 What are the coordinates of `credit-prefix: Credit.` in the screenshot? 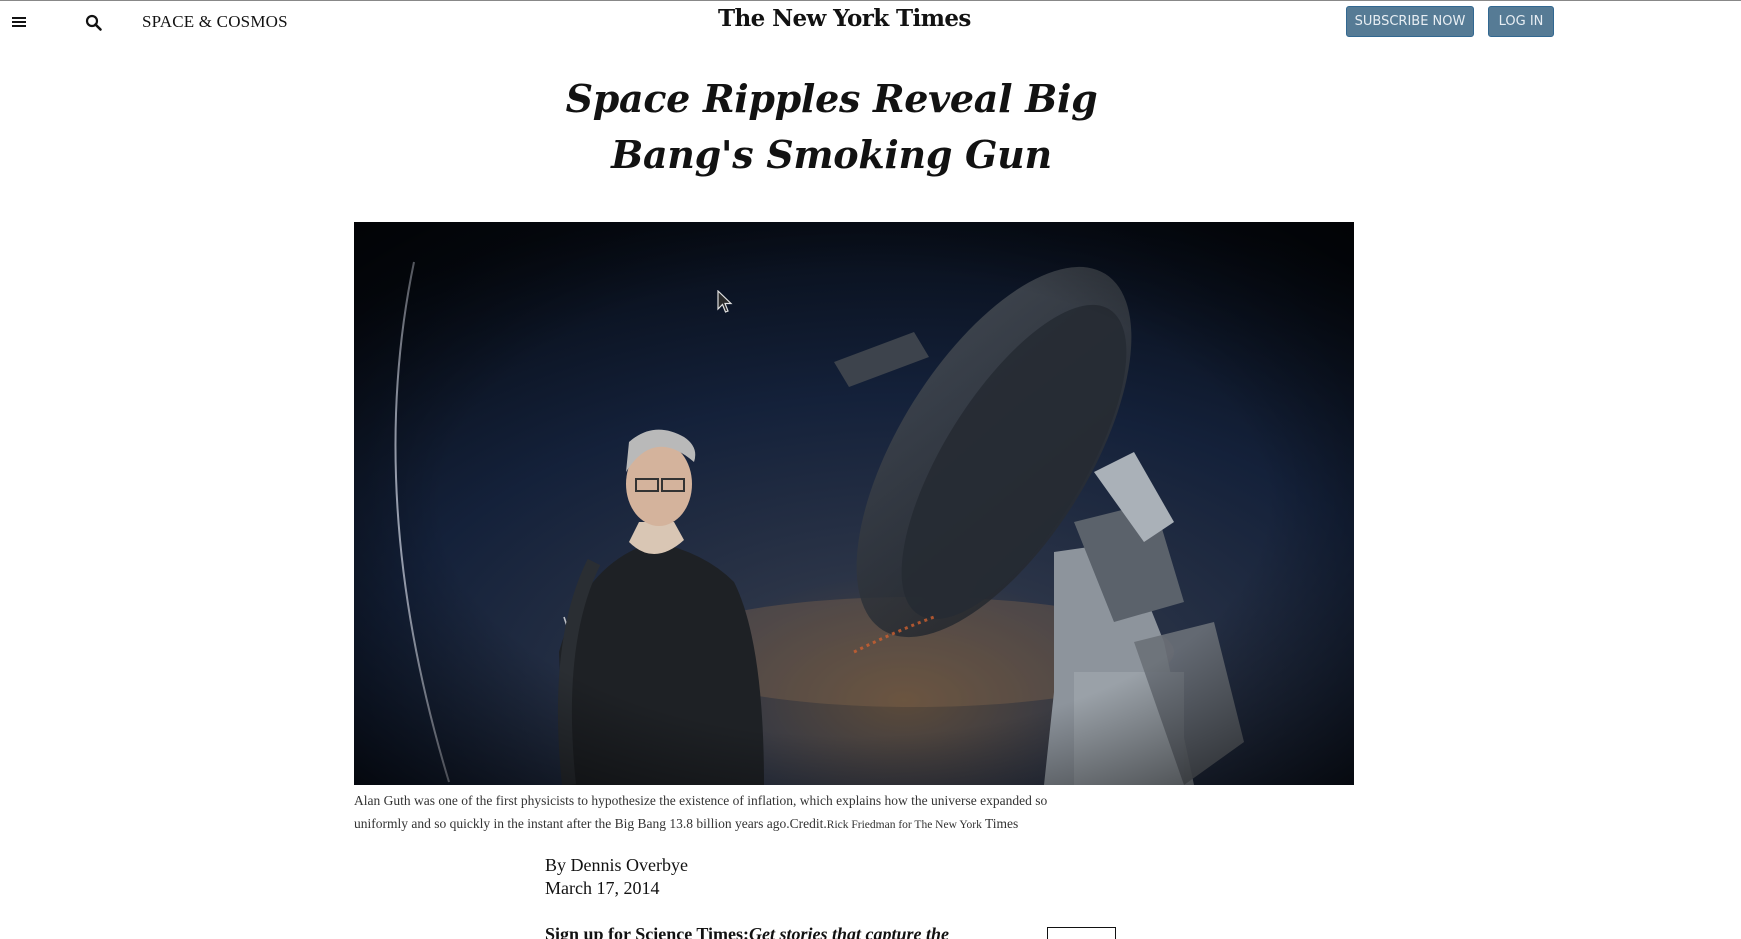 It's located at (808, 823).